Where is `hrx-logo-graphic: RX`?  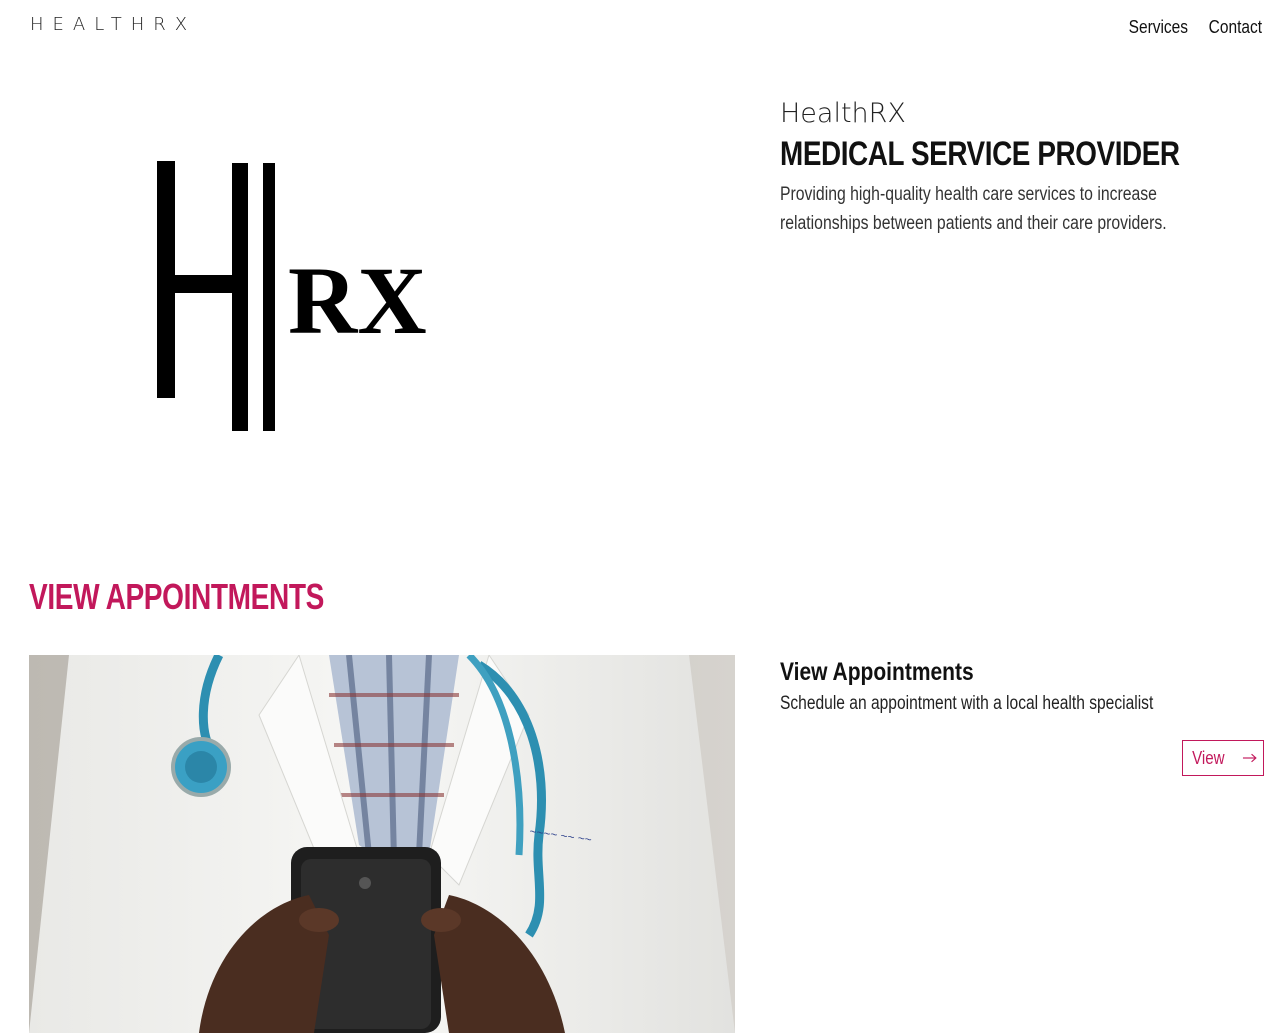
hrx-logo-graphic: RX is located at coordinates (292, 296).